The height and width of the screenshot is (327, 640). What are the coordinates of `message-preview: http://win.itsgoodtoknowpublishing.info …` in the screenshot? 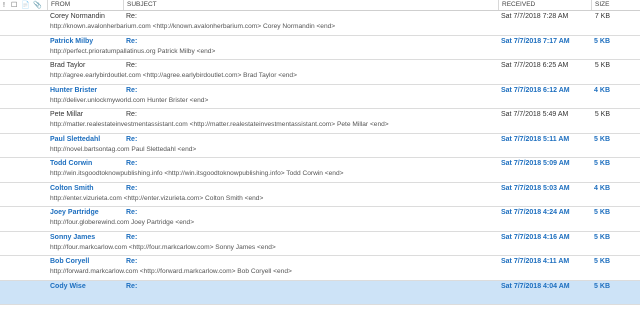 It's located at (197, 173).